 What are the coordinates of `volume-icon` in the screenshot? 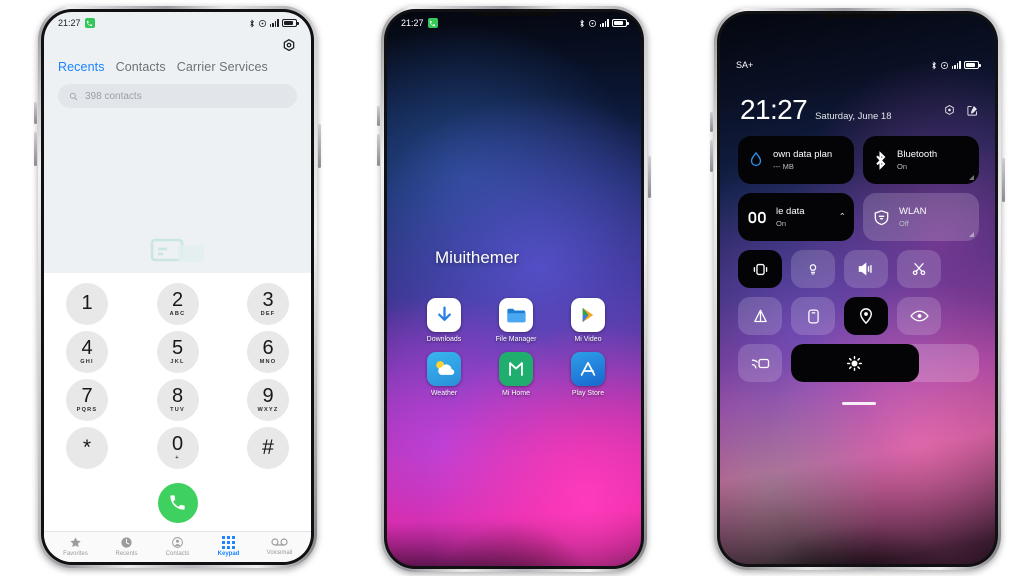 It's located at (866, 269).